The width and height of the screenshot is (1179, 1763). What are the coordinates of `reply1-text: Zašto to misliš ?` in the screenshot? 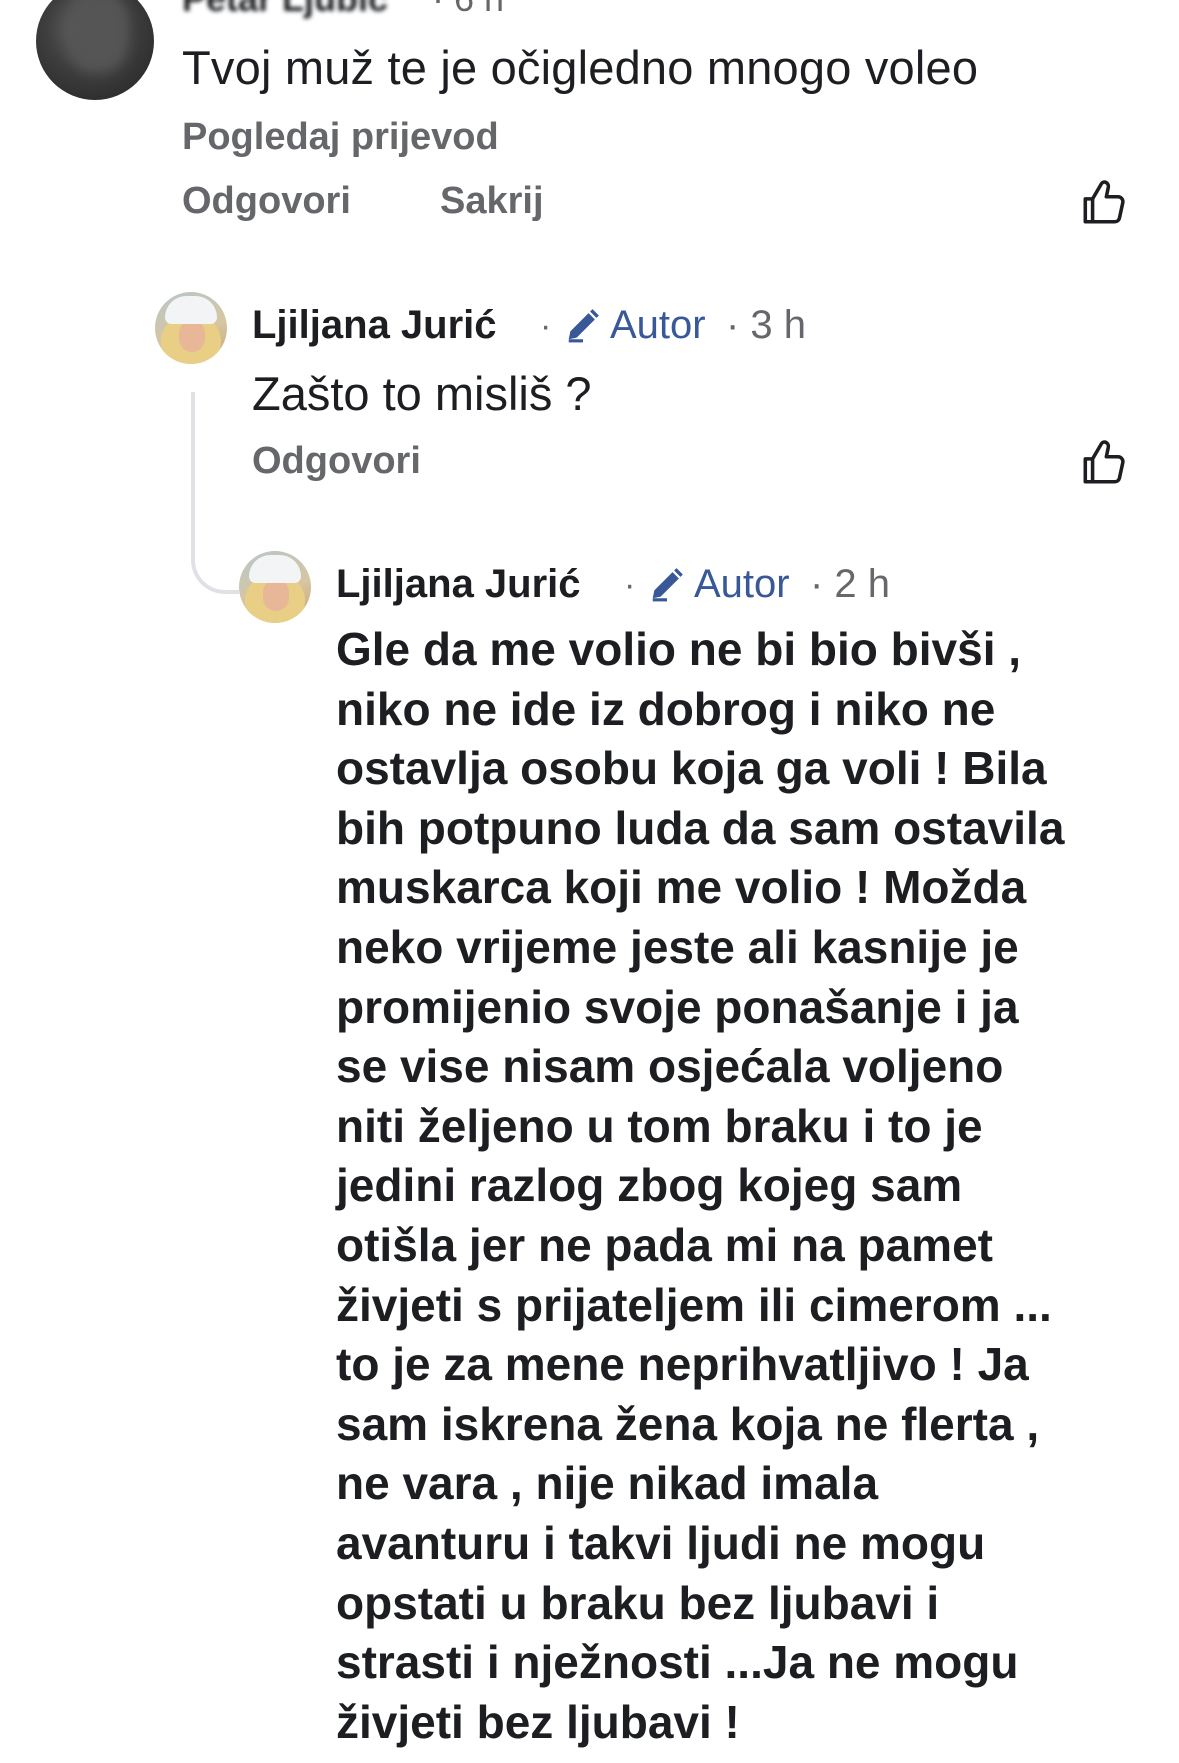 It's located at (422, 393).